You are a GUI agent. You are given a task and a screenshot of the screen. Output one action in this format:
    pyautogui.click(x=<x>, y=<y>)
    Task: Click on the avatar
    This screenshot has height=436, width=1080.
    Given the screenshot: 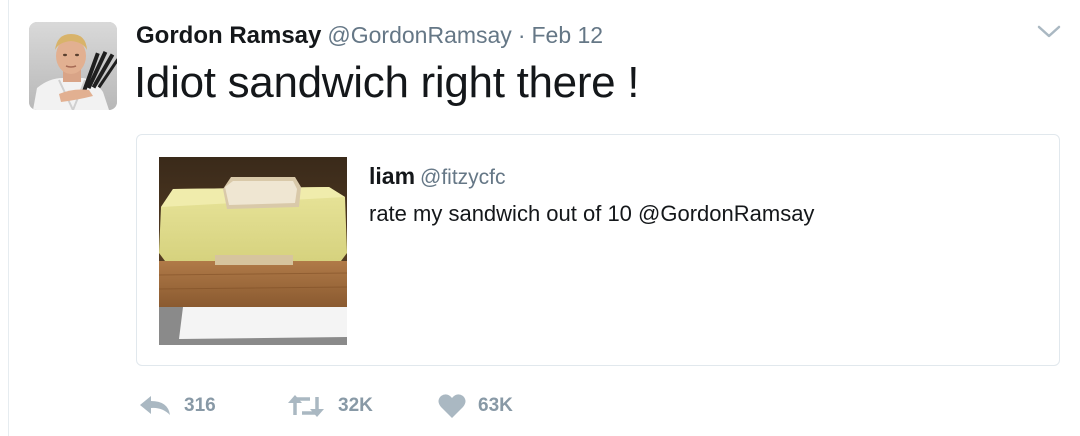 What is the action you would take?
    pyautogui.click(x=73, y=66)
    